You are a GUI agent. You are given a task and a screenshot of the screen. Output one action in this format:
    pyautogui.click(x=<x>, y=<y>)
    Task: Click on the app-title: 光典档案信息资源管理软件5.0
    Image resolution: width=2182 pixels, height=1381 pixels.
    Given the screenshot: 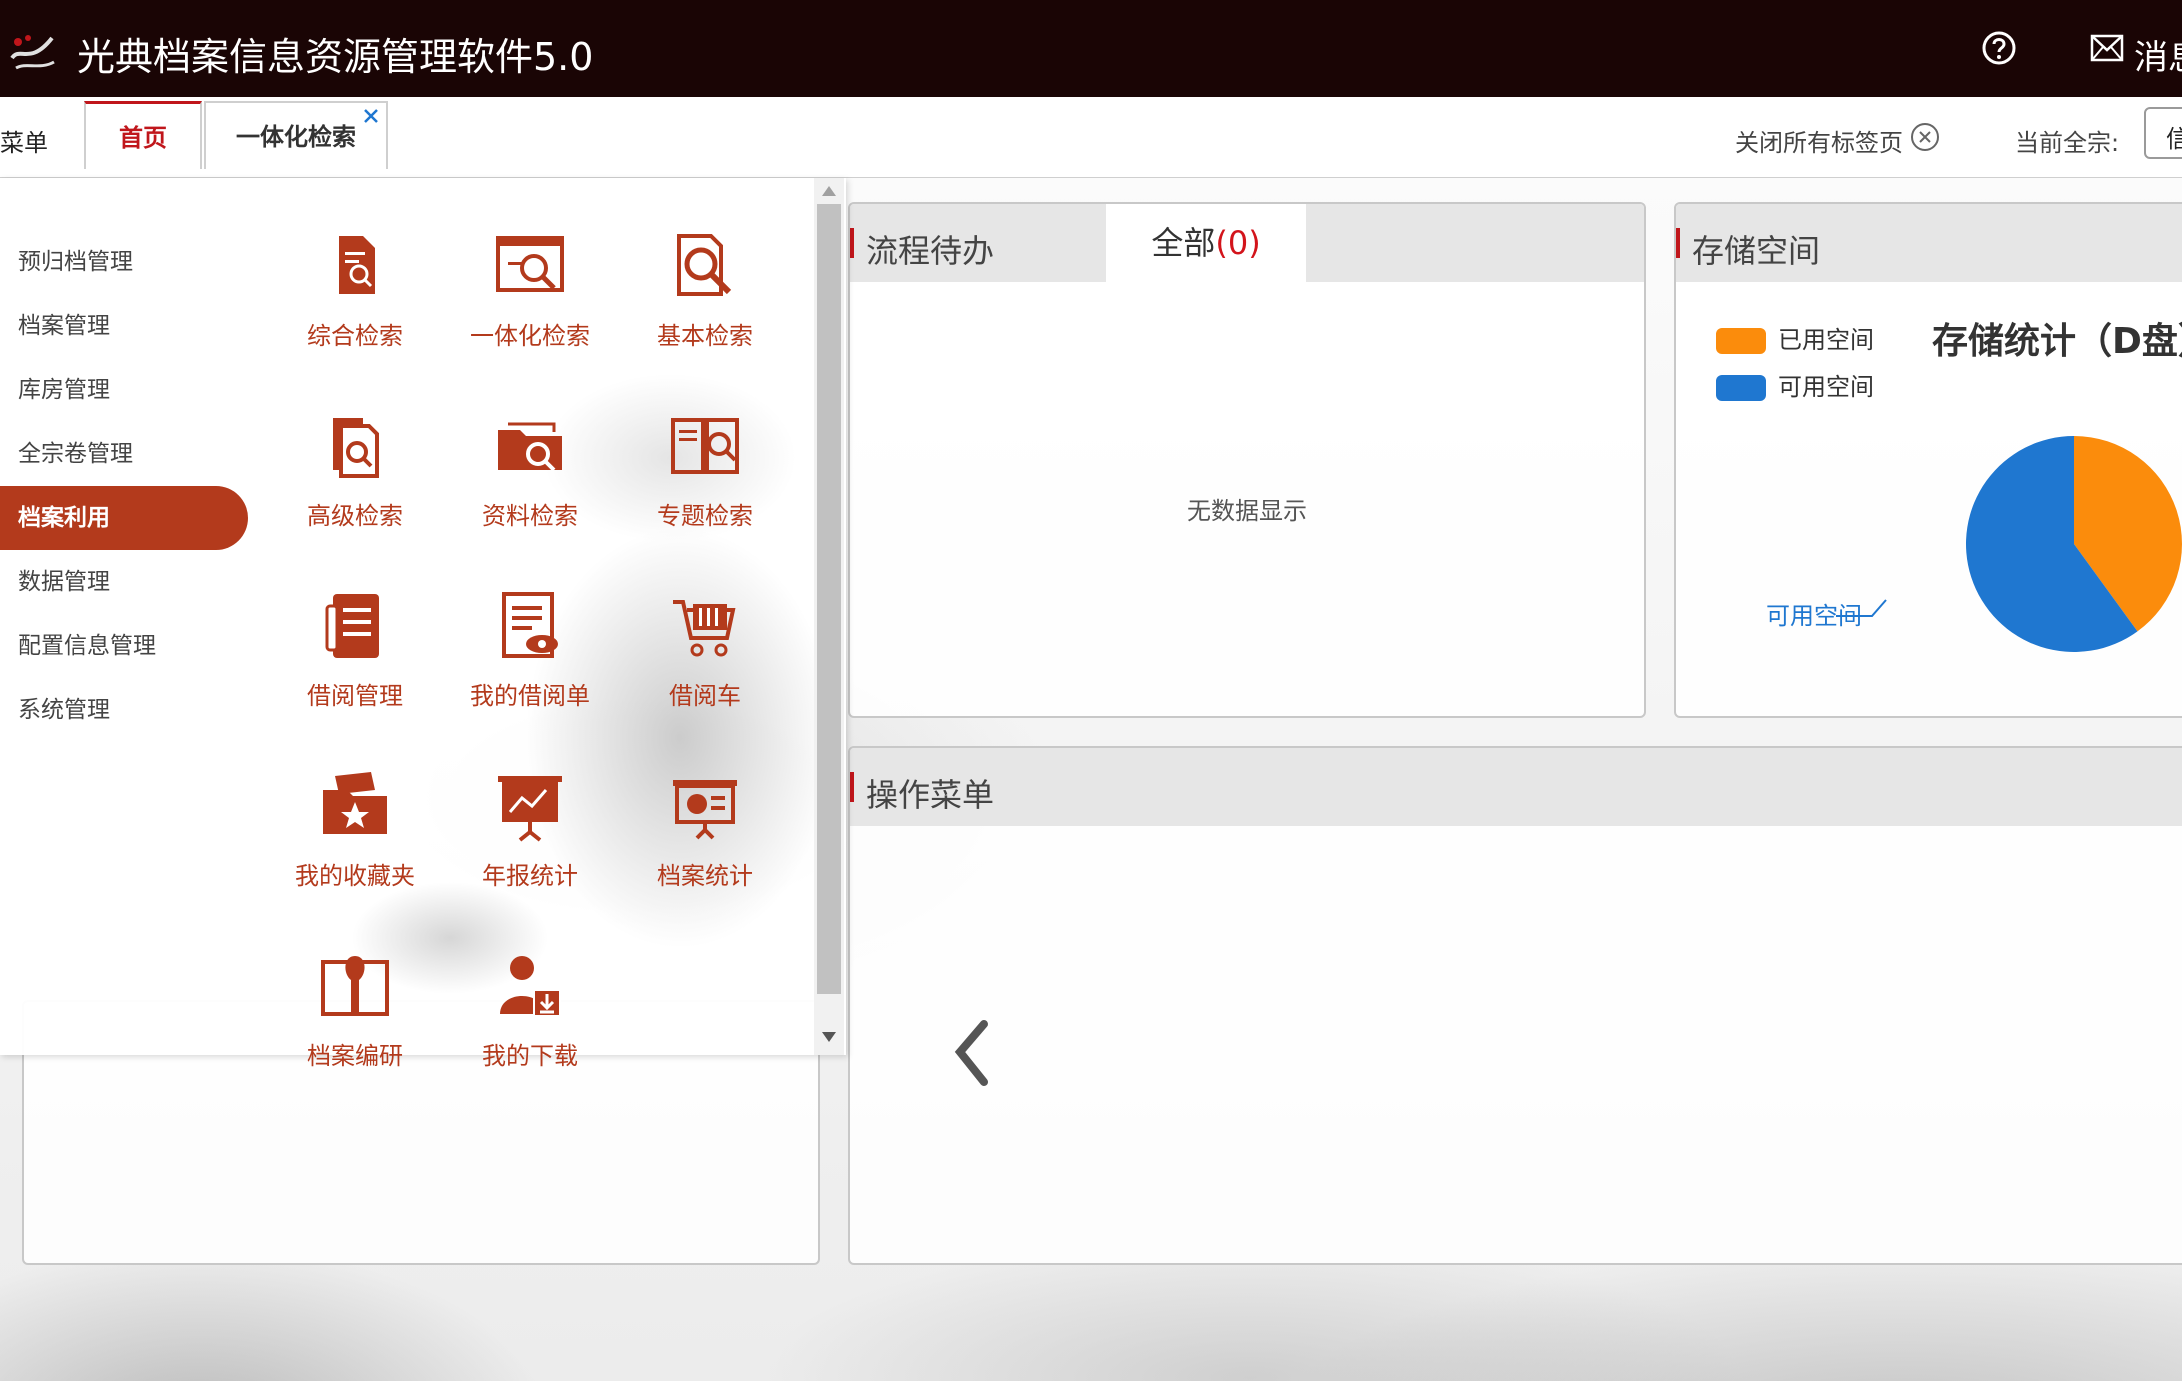 What is the action you would take?
    pyautogui.click(x=335, y=57)
    